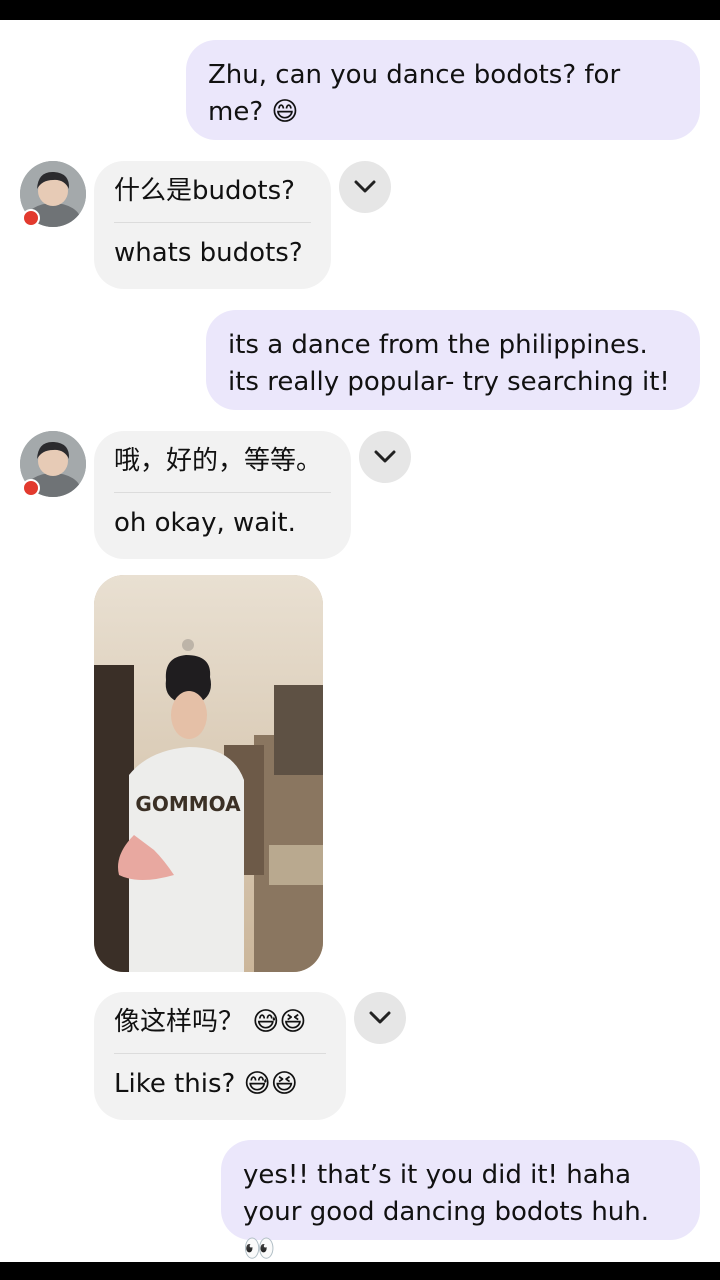 The height and width of the screenshot is (1280, 720). What do you see at coordinates (222, 495) in the screenshot?
I see `incoming-message: 哦，好的，等等。 oh okay, wait.` at bounding box center [222, 495].